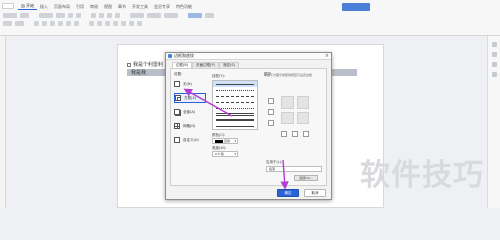  I want to click on home-tab-icon, so click(23, 6).